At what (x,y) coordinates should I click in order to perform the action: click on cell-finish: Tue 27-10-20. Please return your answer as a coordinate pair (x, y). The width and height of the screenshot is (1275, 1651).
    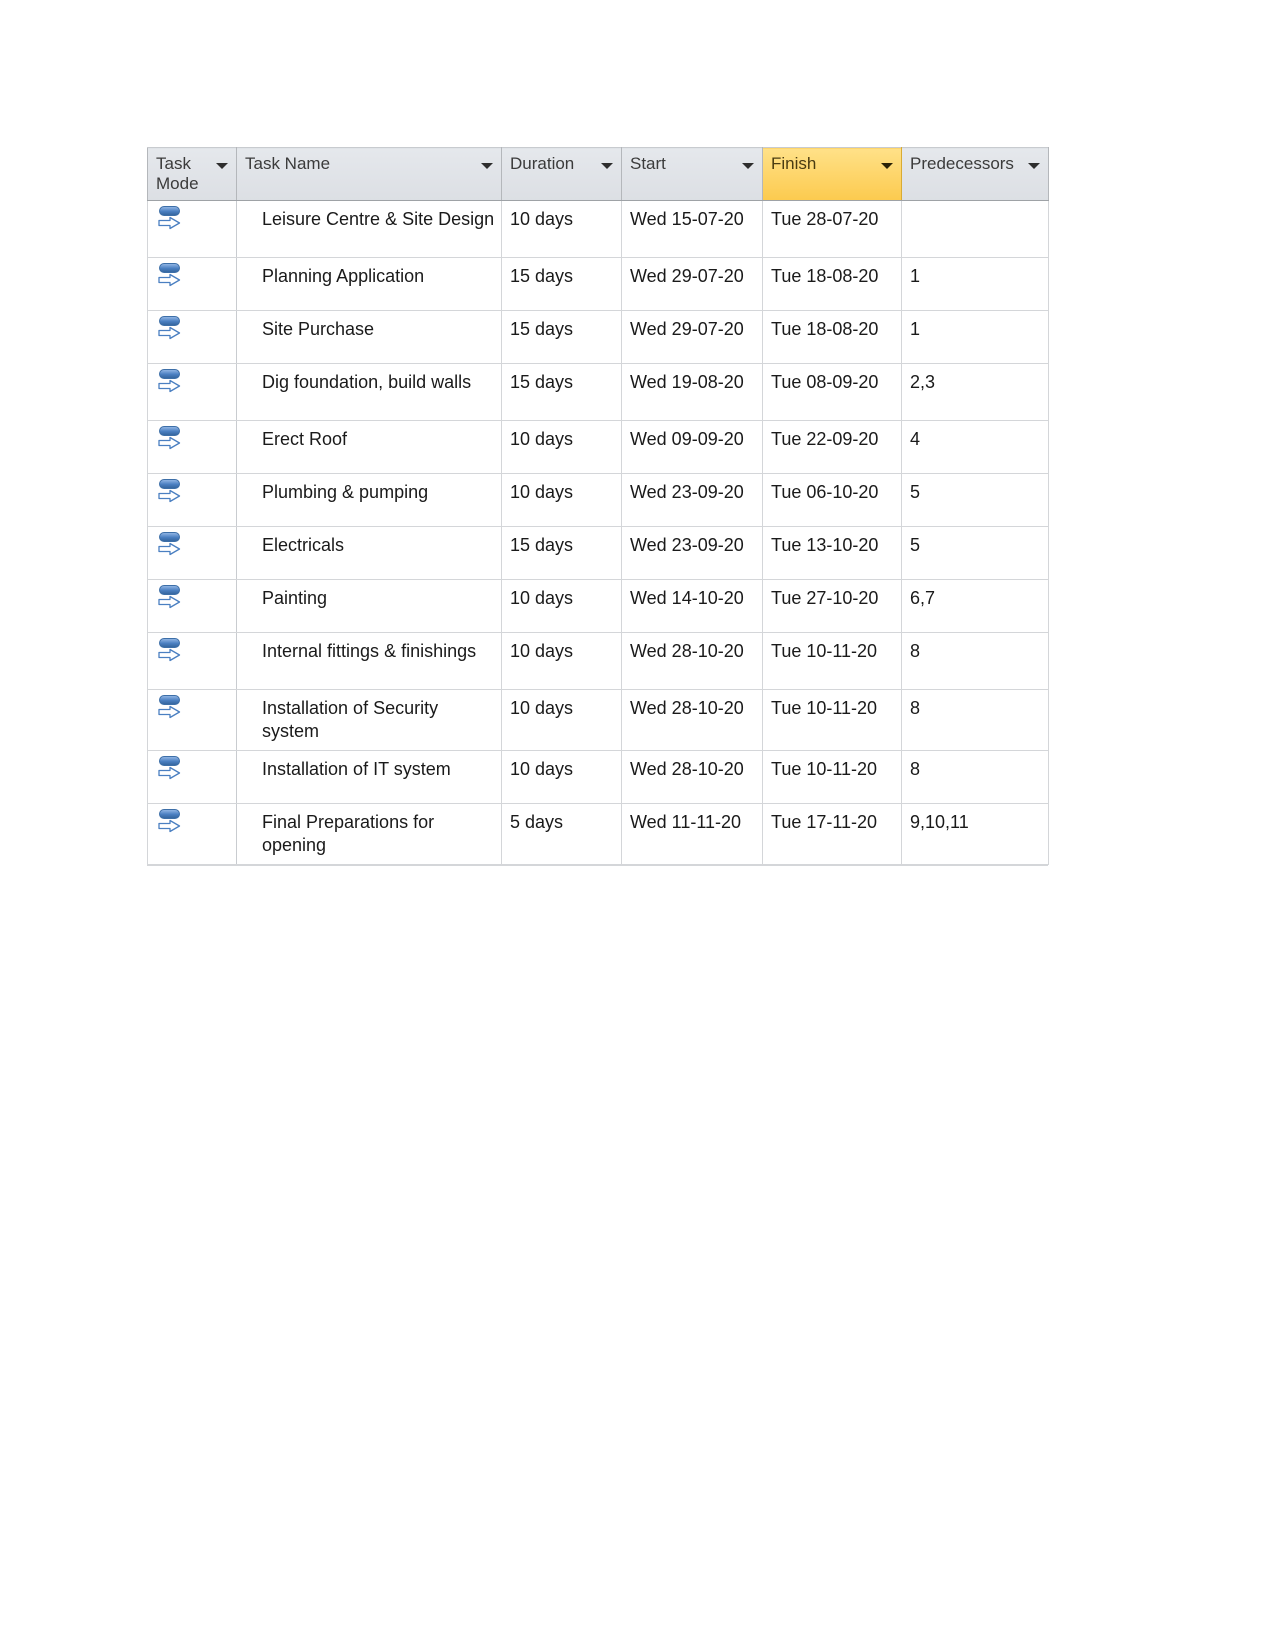
    Looking at the image, I should click on (832, 606).